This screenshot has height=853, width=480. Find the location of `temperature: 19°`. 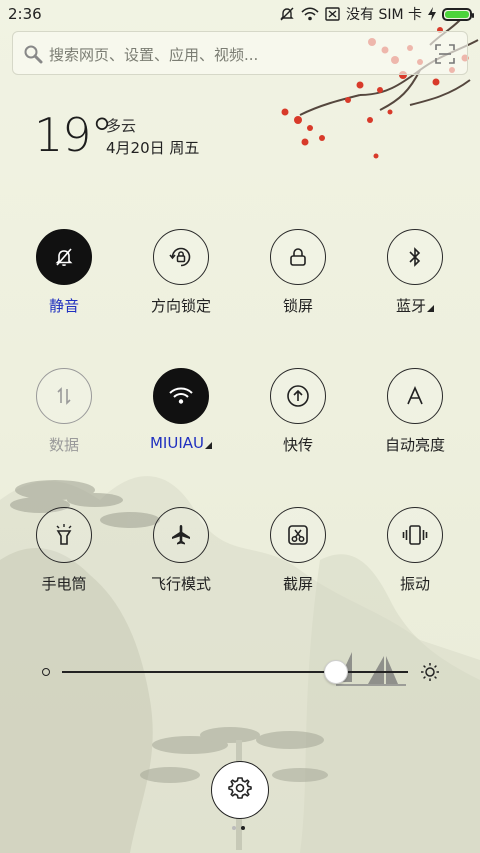

temperature: 19° is located at coordinates (74, 135).